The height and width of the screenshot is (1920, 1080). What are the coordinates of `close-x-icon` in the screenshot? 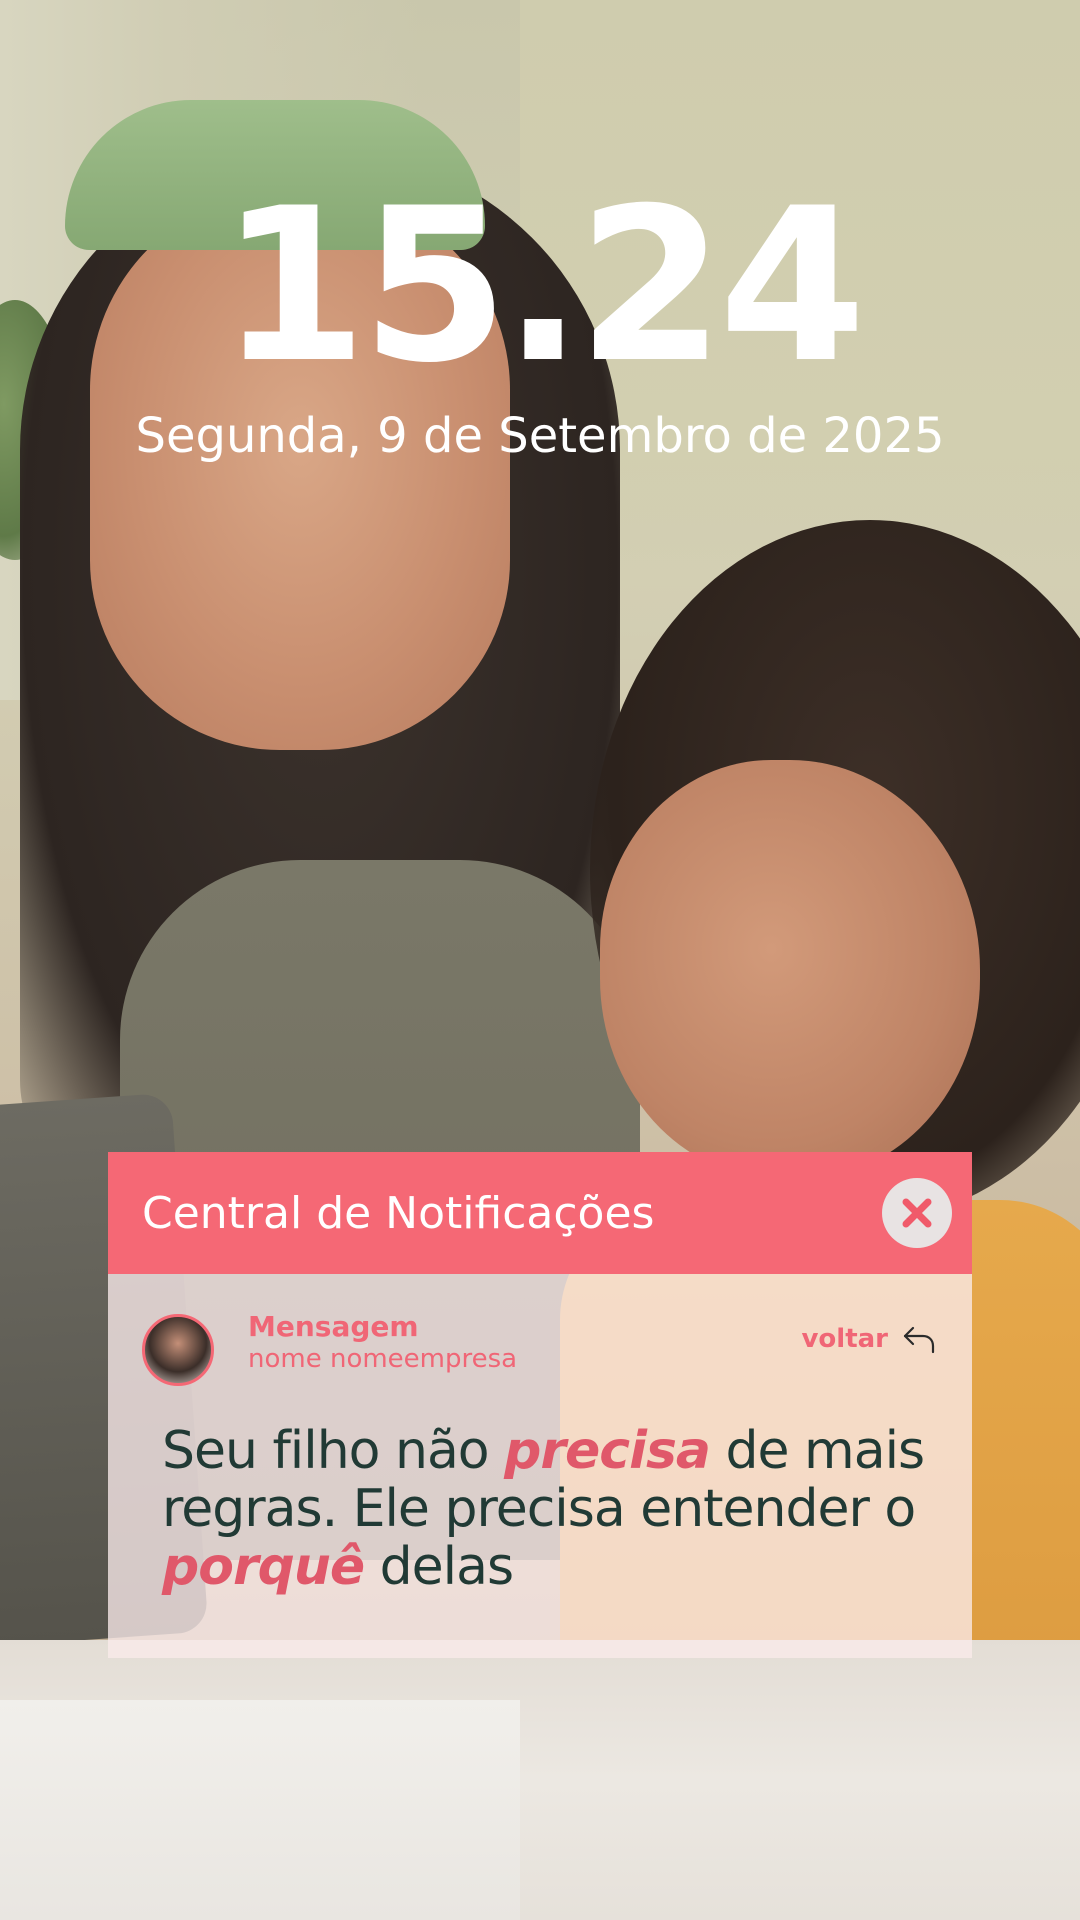 It's located at (917, 1213).